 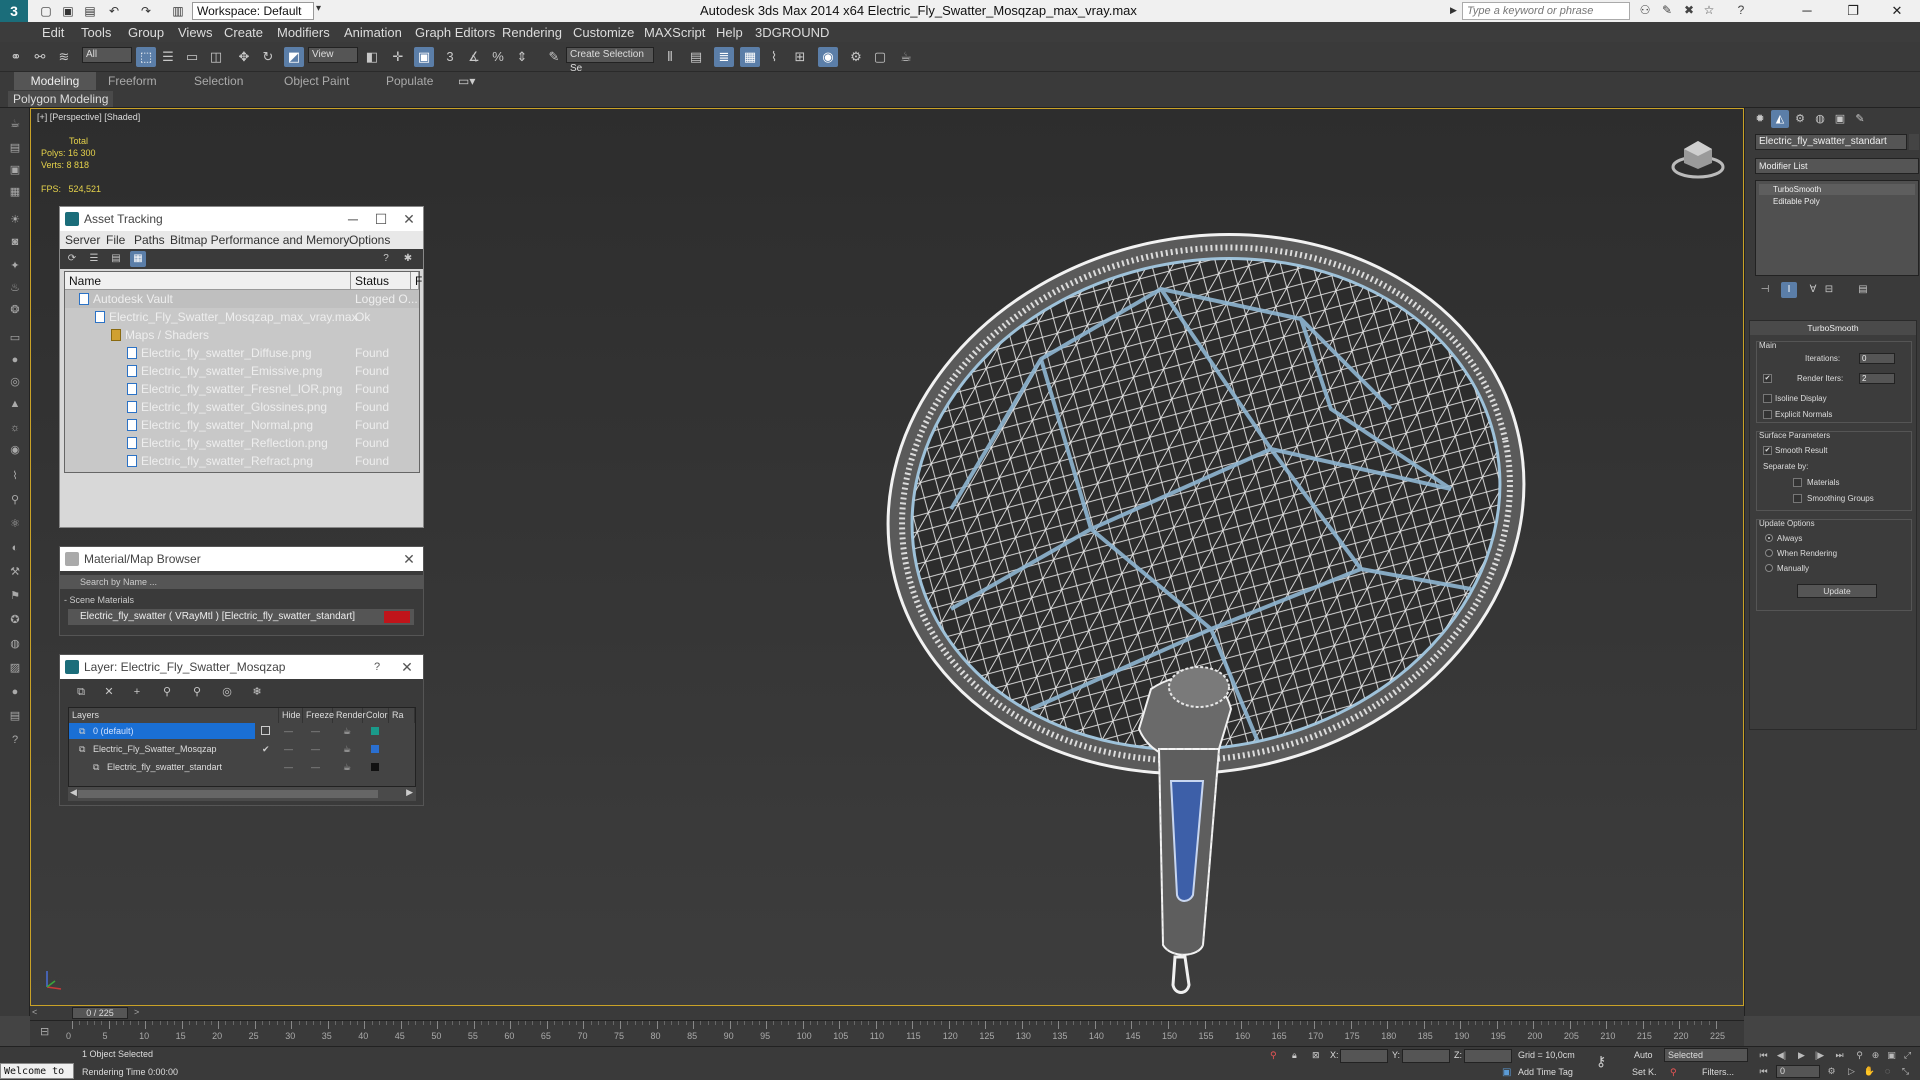 What do you see at coordinates (1839, 1055) in the screenshot?
I see `go-to-end-icon: ⏭` at bounding box center [1839, 1055].